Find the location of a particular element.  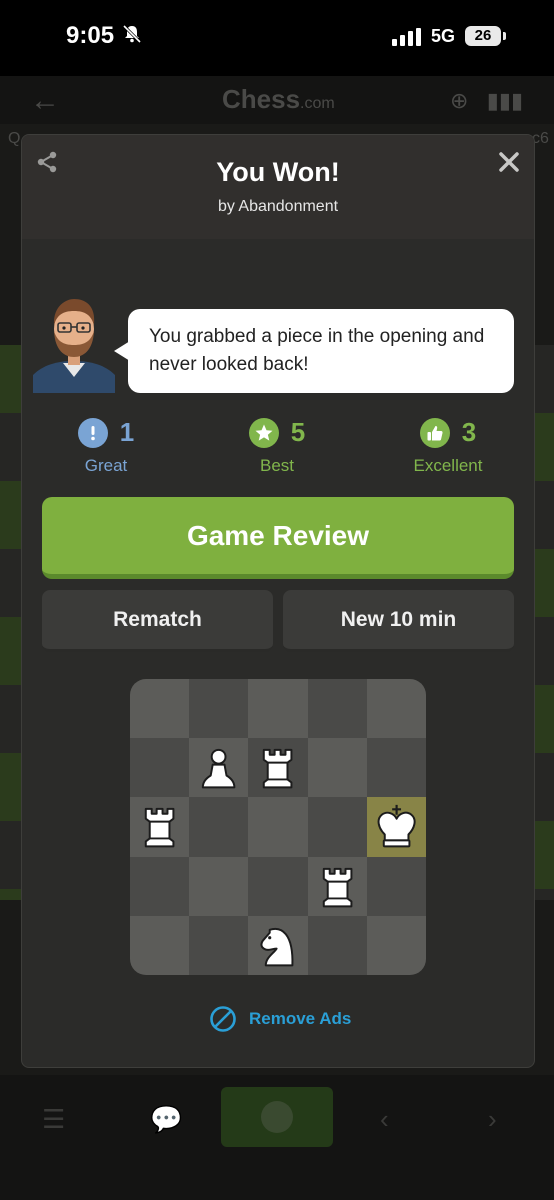

back-arrow-icon: ← is located at coordinates (45, 100).